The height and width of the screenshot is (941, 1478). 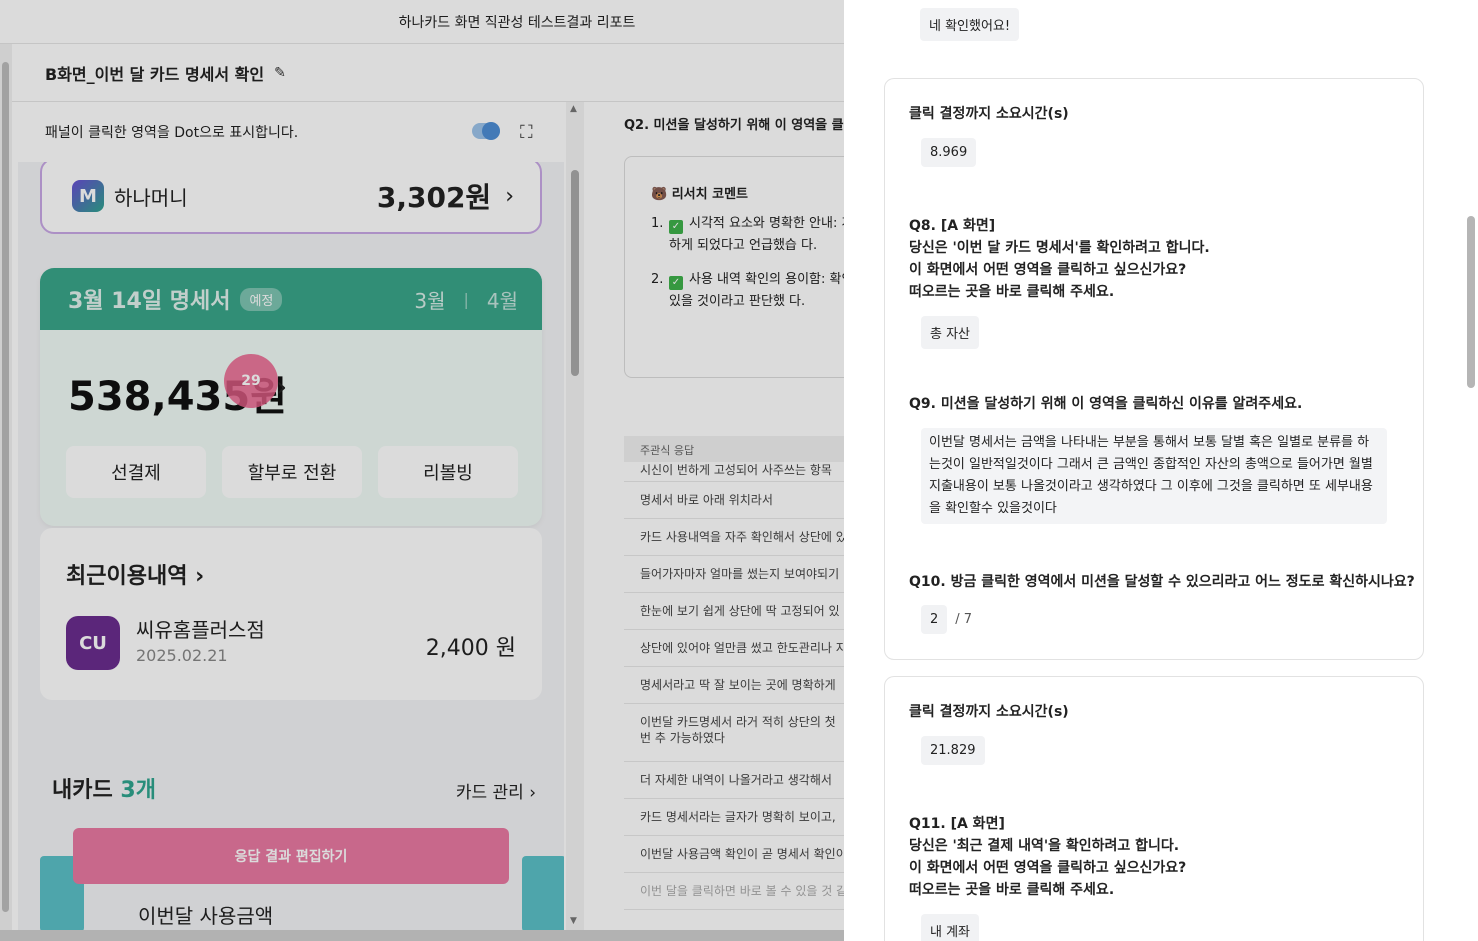 What do you see at coordinates (486, 131) in the screenshot?
I see `dot-toggle` at bounding box center [486, 131].